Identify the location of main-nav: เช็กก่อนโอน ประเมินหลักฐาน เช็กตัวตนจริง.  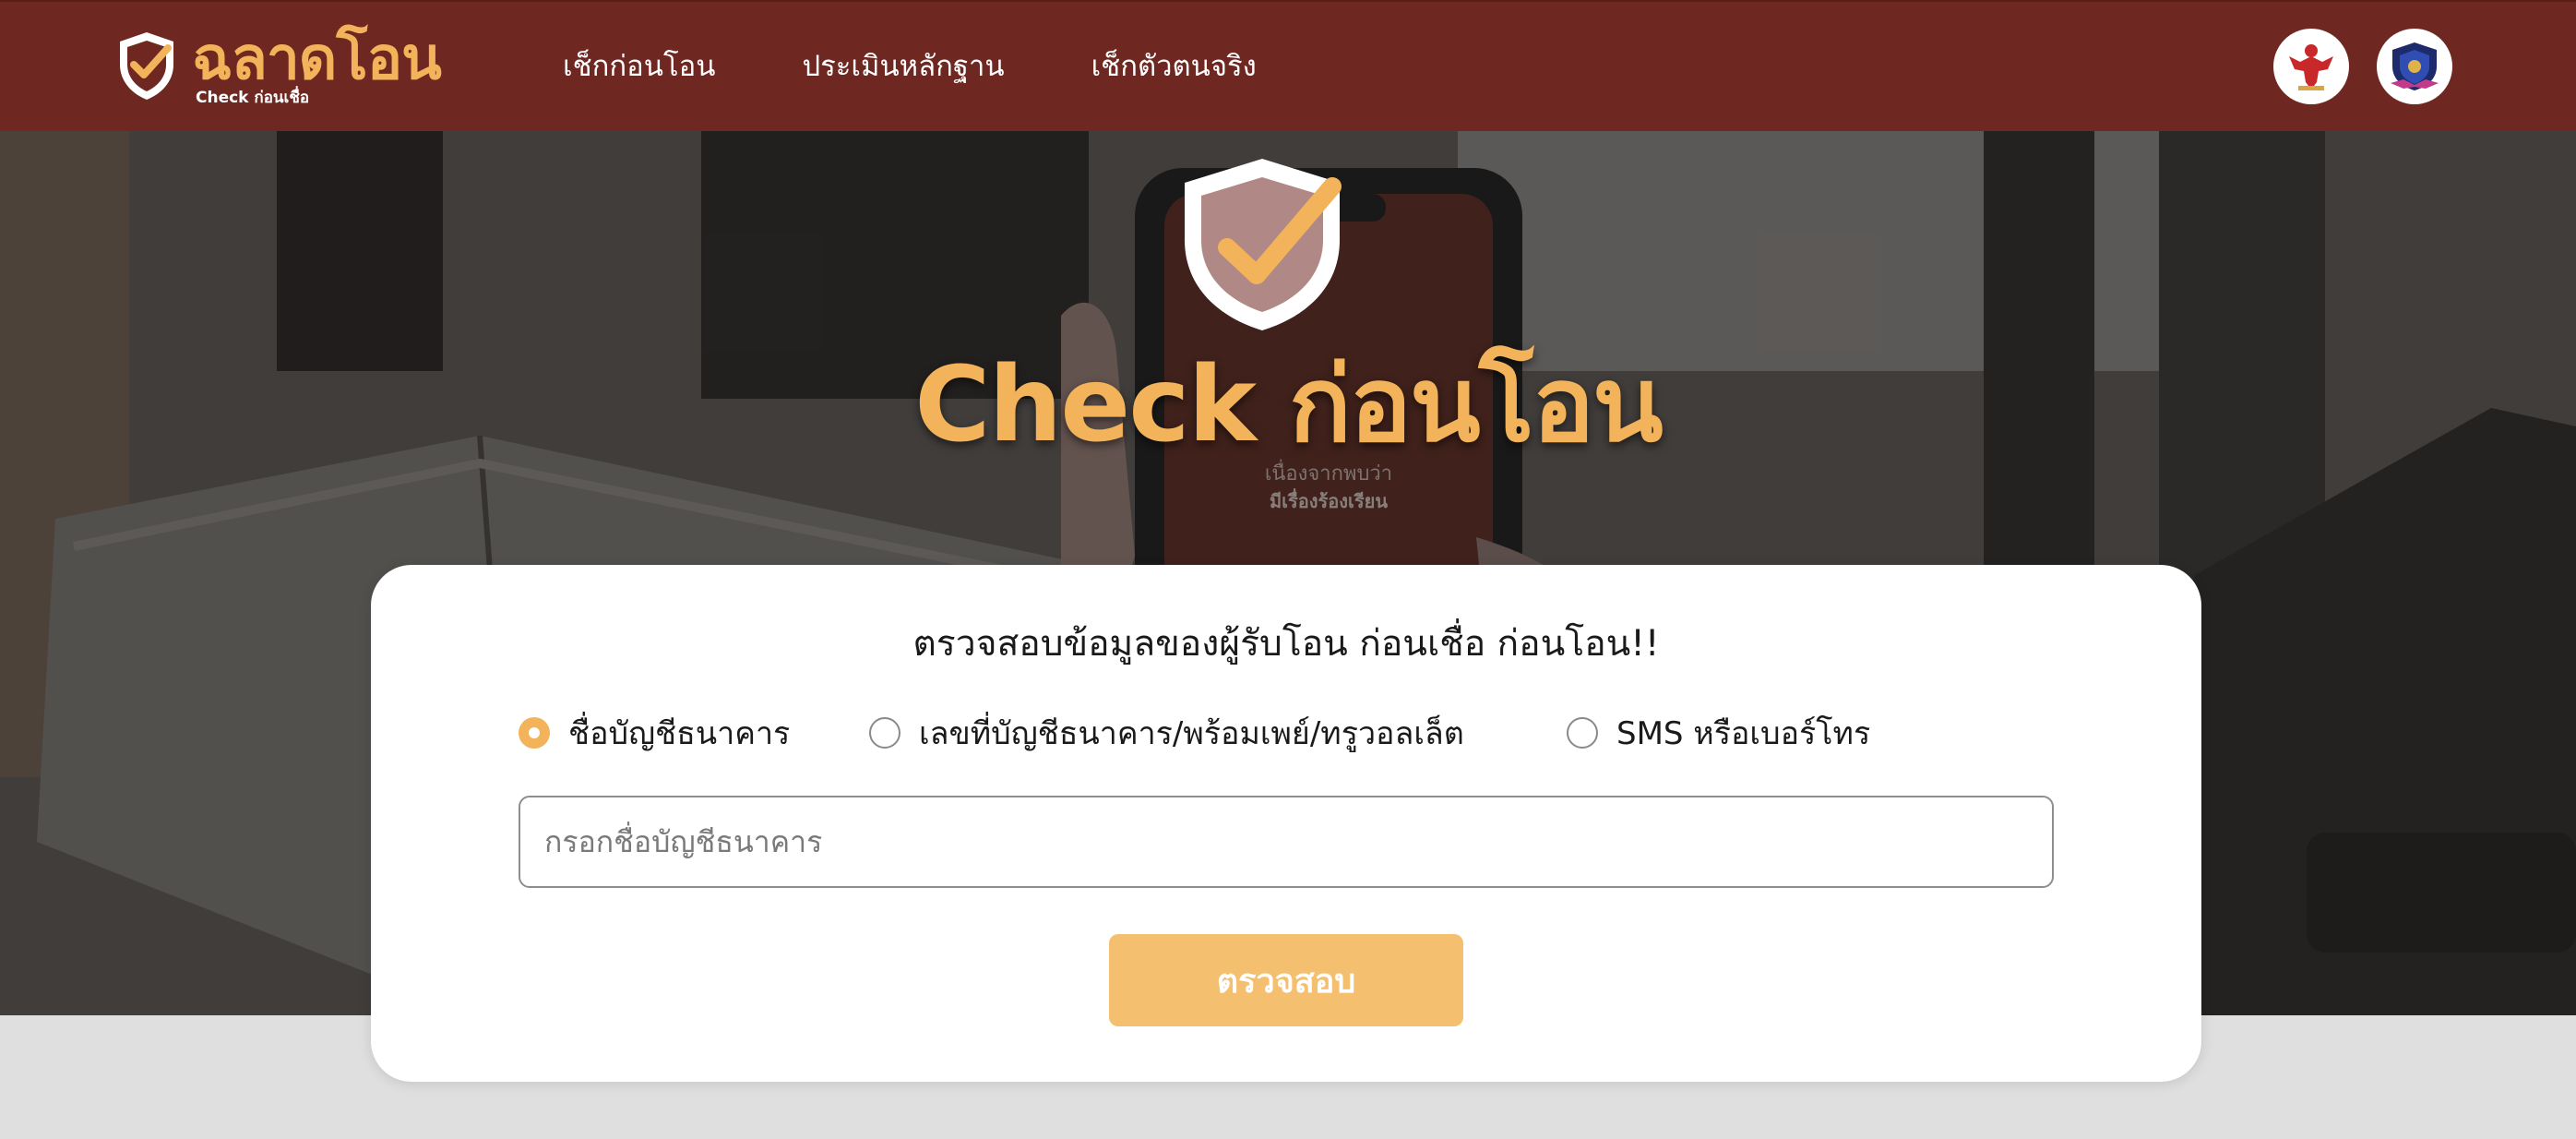
(953, 67).